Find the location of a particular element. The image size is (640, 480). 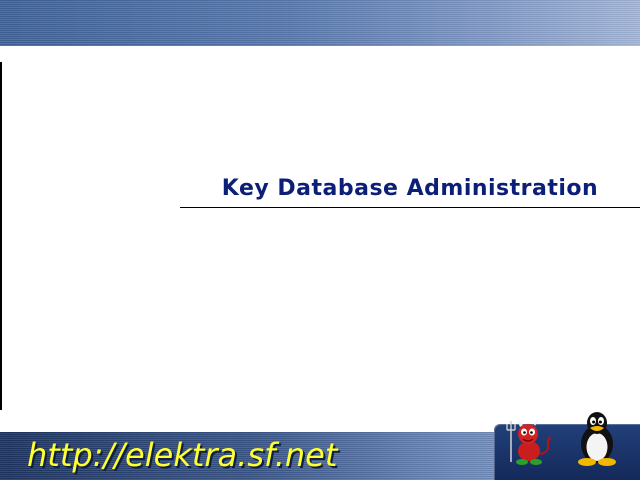

title-underline is located at coordinates (410, 207).